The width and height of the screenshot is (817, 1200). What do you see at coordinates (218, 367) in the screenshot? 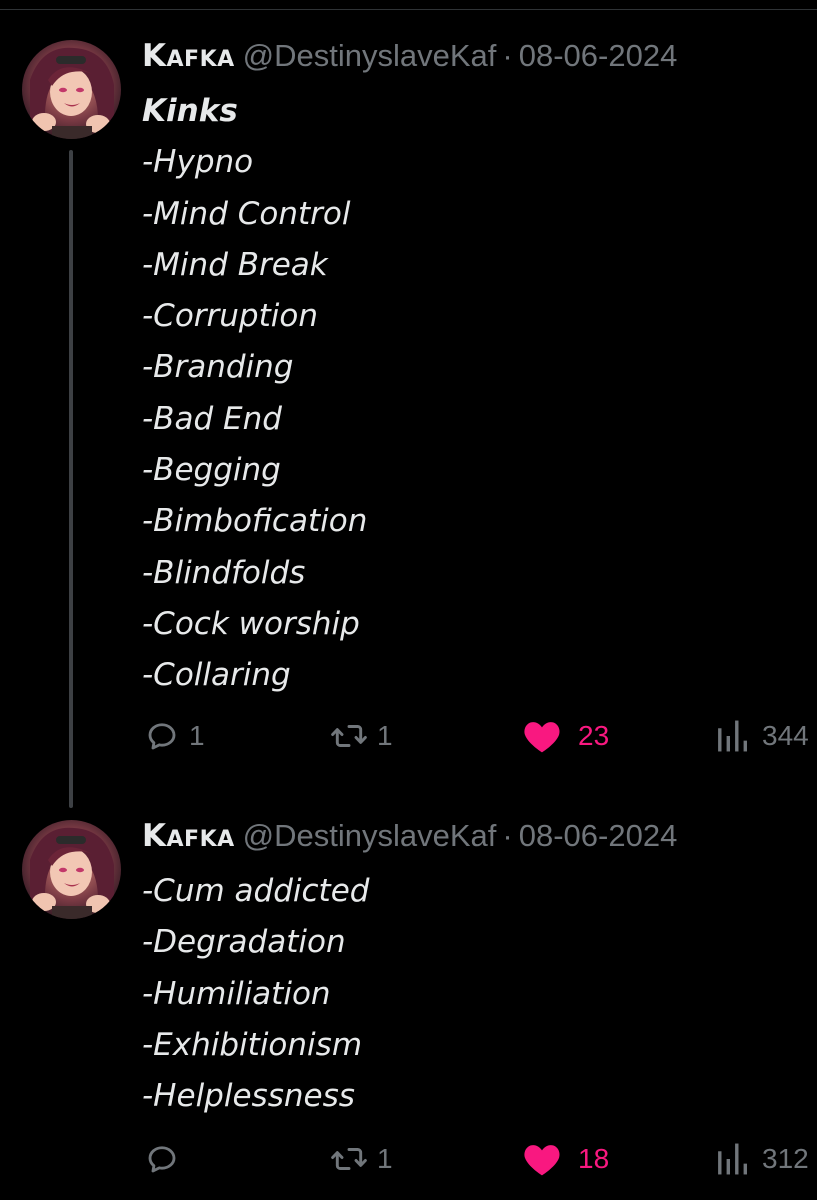
I see `list-item: -Branding` at bounding box center [218, 367].